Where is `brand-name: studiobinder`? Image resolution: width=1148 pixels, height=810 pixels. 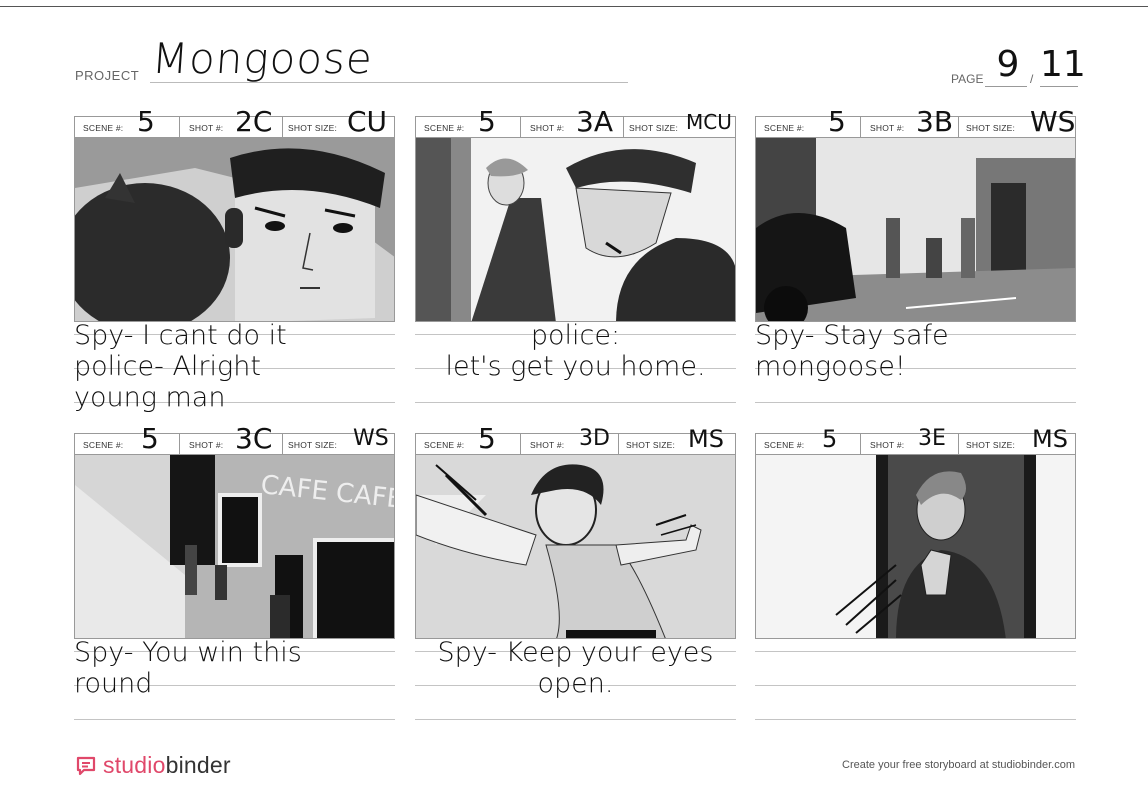 brand-name: studiobinder is located at coordinates (167, 765).